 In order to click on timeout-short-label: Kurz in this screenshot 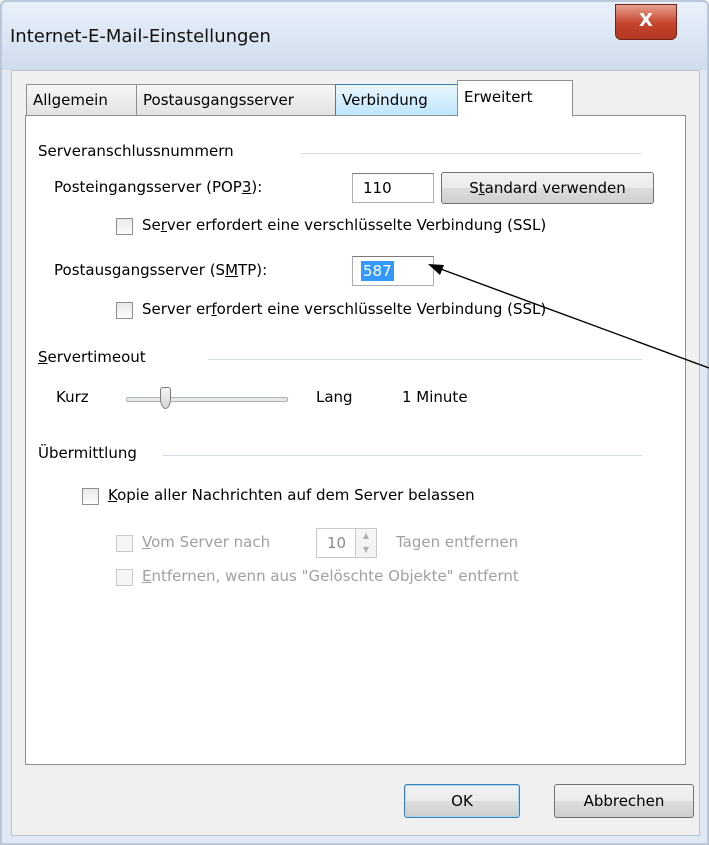, I will do `click(72, 397)`.